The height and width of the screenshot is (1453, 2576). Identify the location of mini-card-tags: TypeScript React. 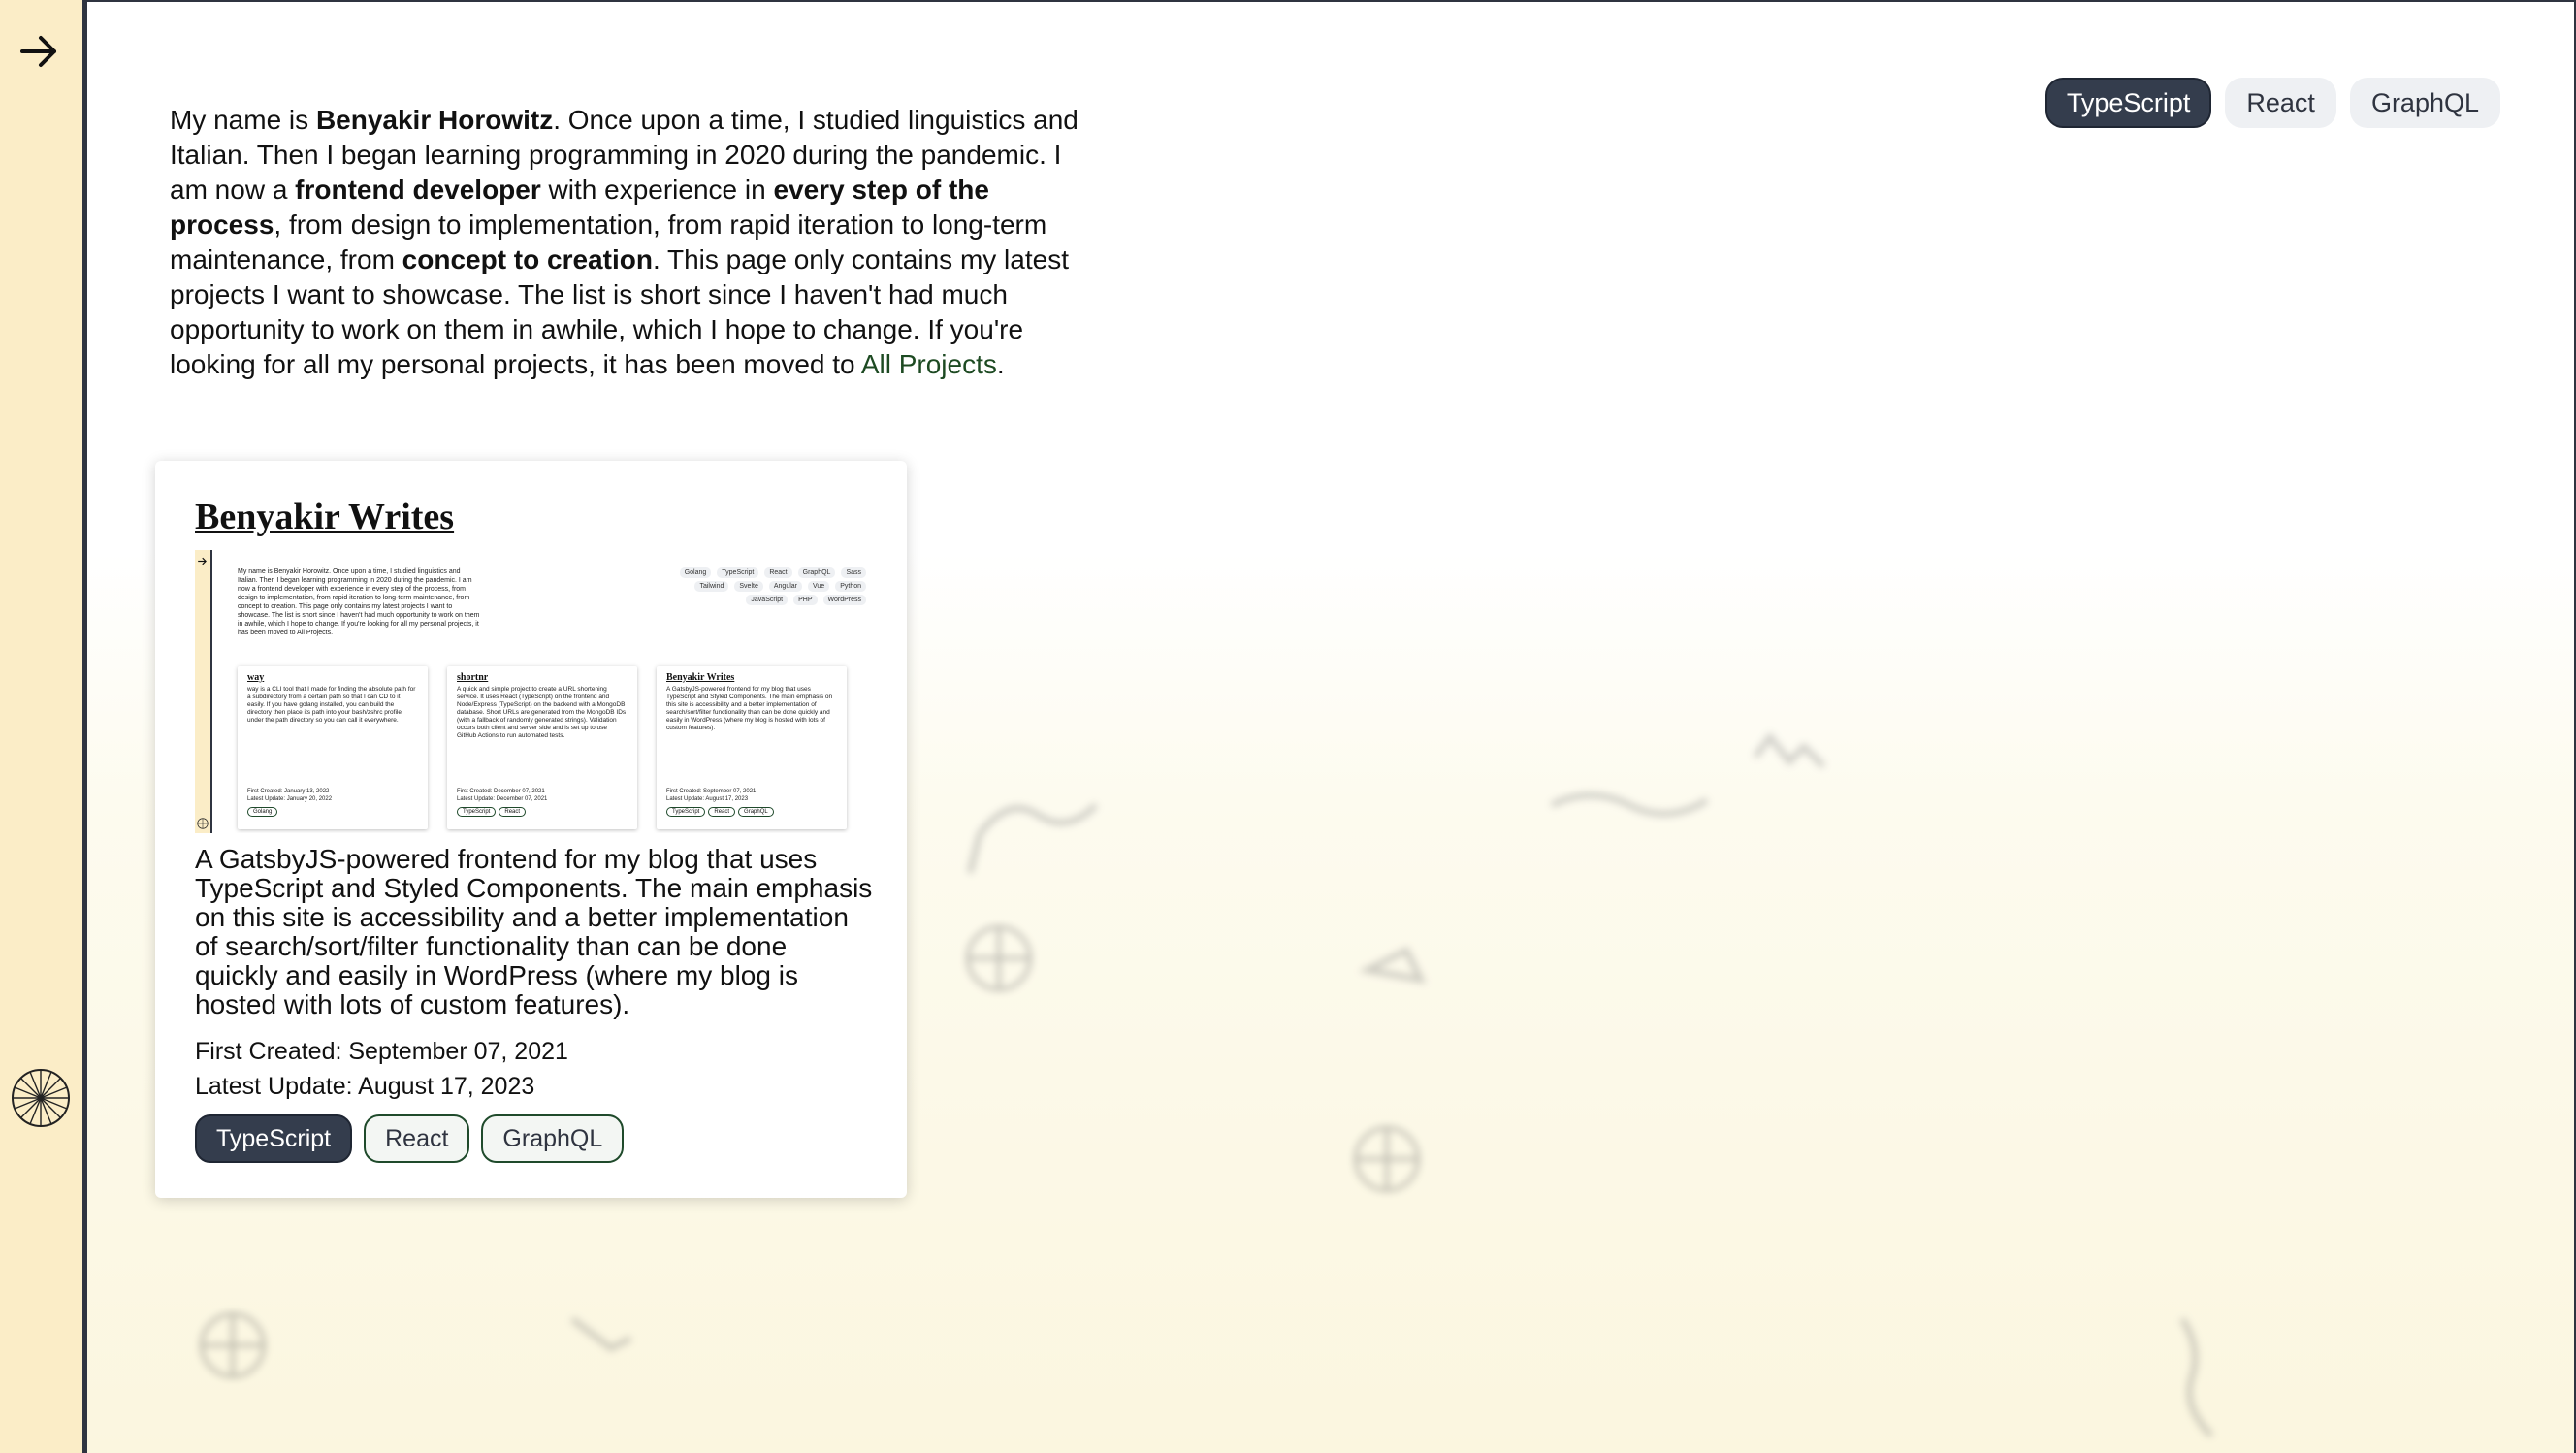
(492, 812).